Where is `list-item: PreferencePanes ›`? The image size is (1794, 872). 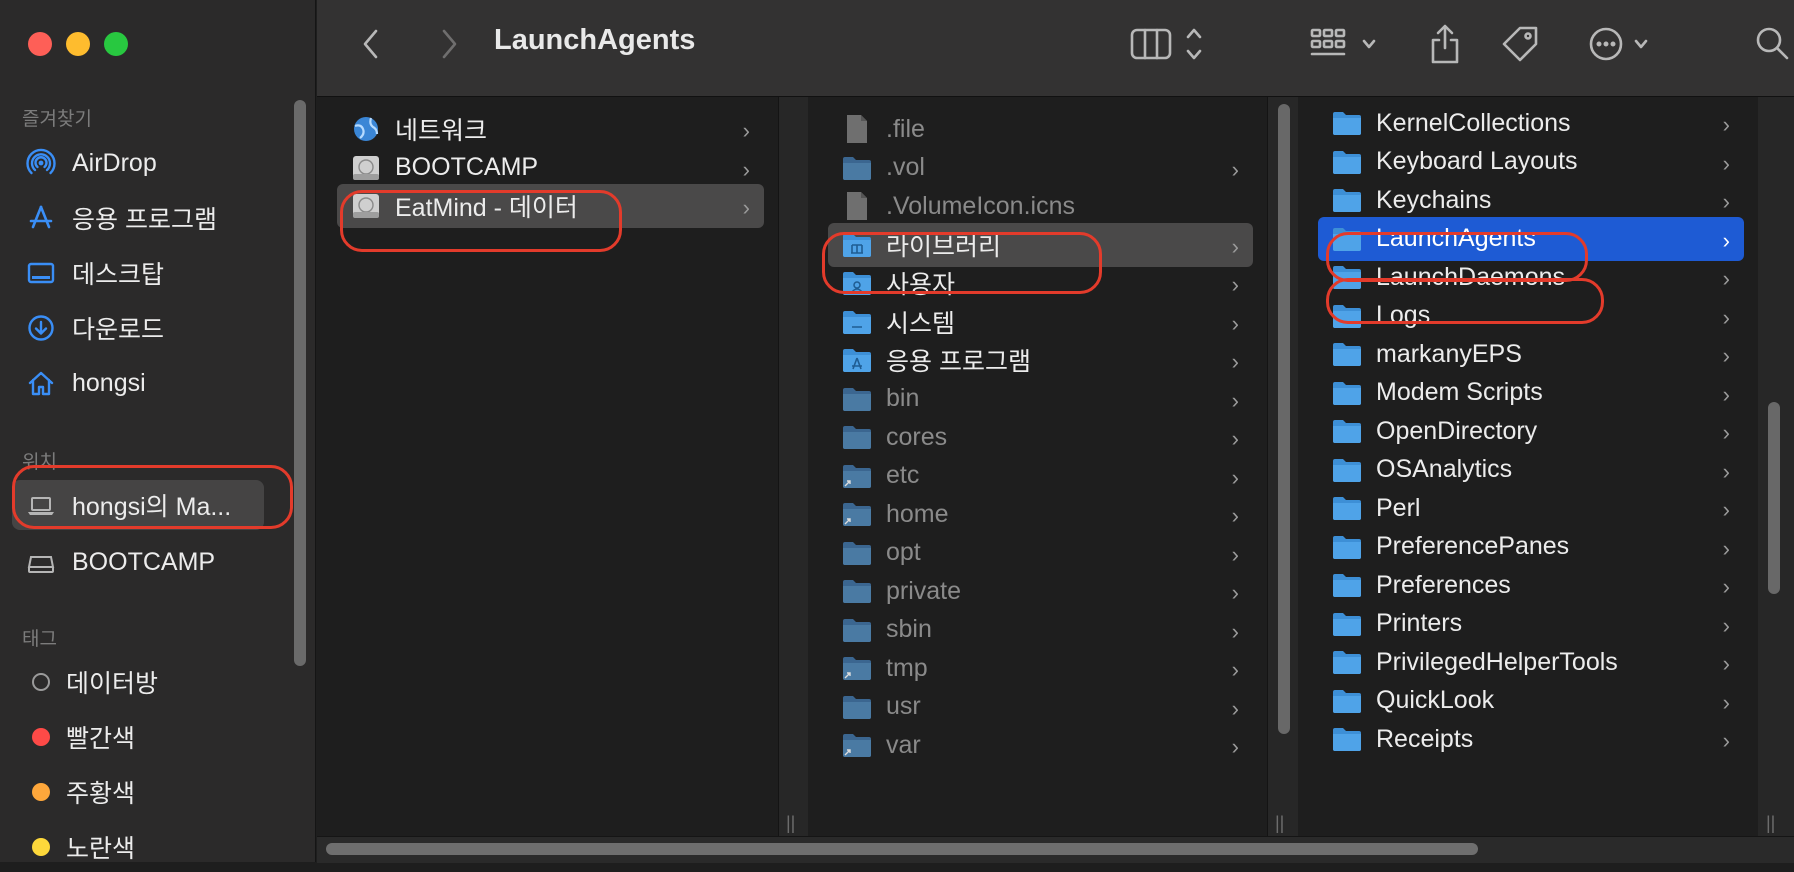 list-item: PreferencePanes › is located at coordinates (1531, 547).